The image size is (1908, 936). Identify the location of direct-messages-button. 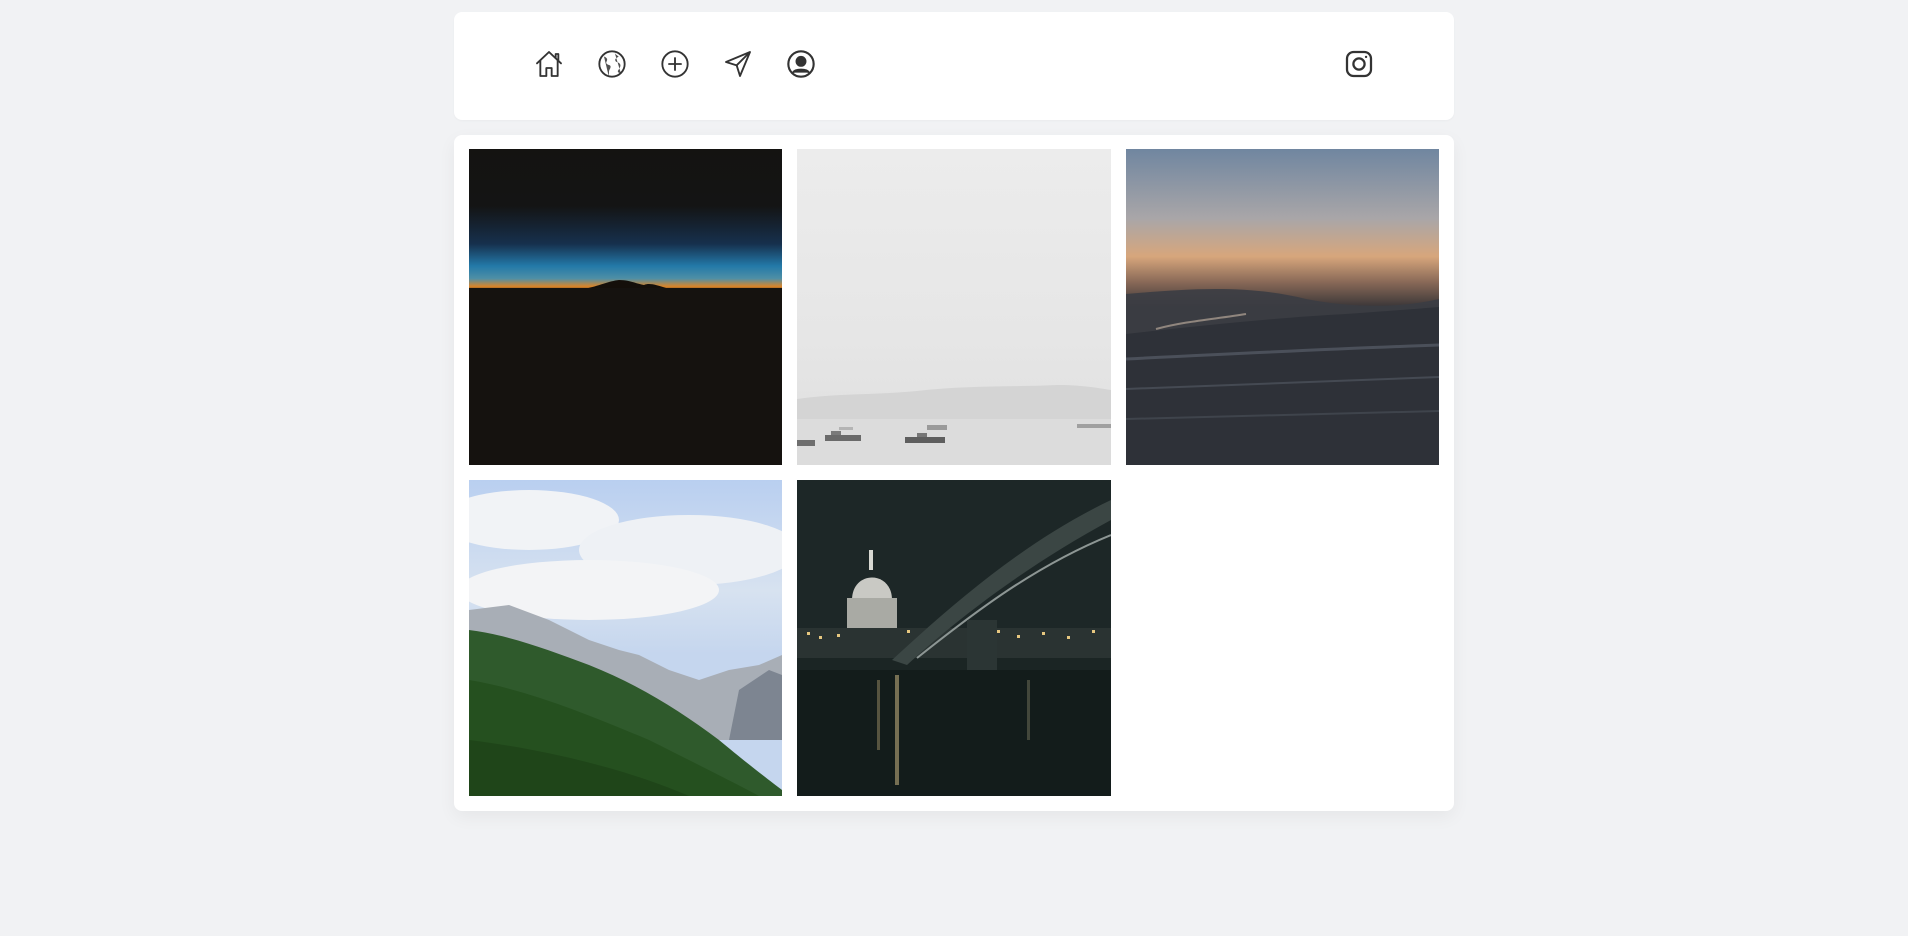
(738, 64).